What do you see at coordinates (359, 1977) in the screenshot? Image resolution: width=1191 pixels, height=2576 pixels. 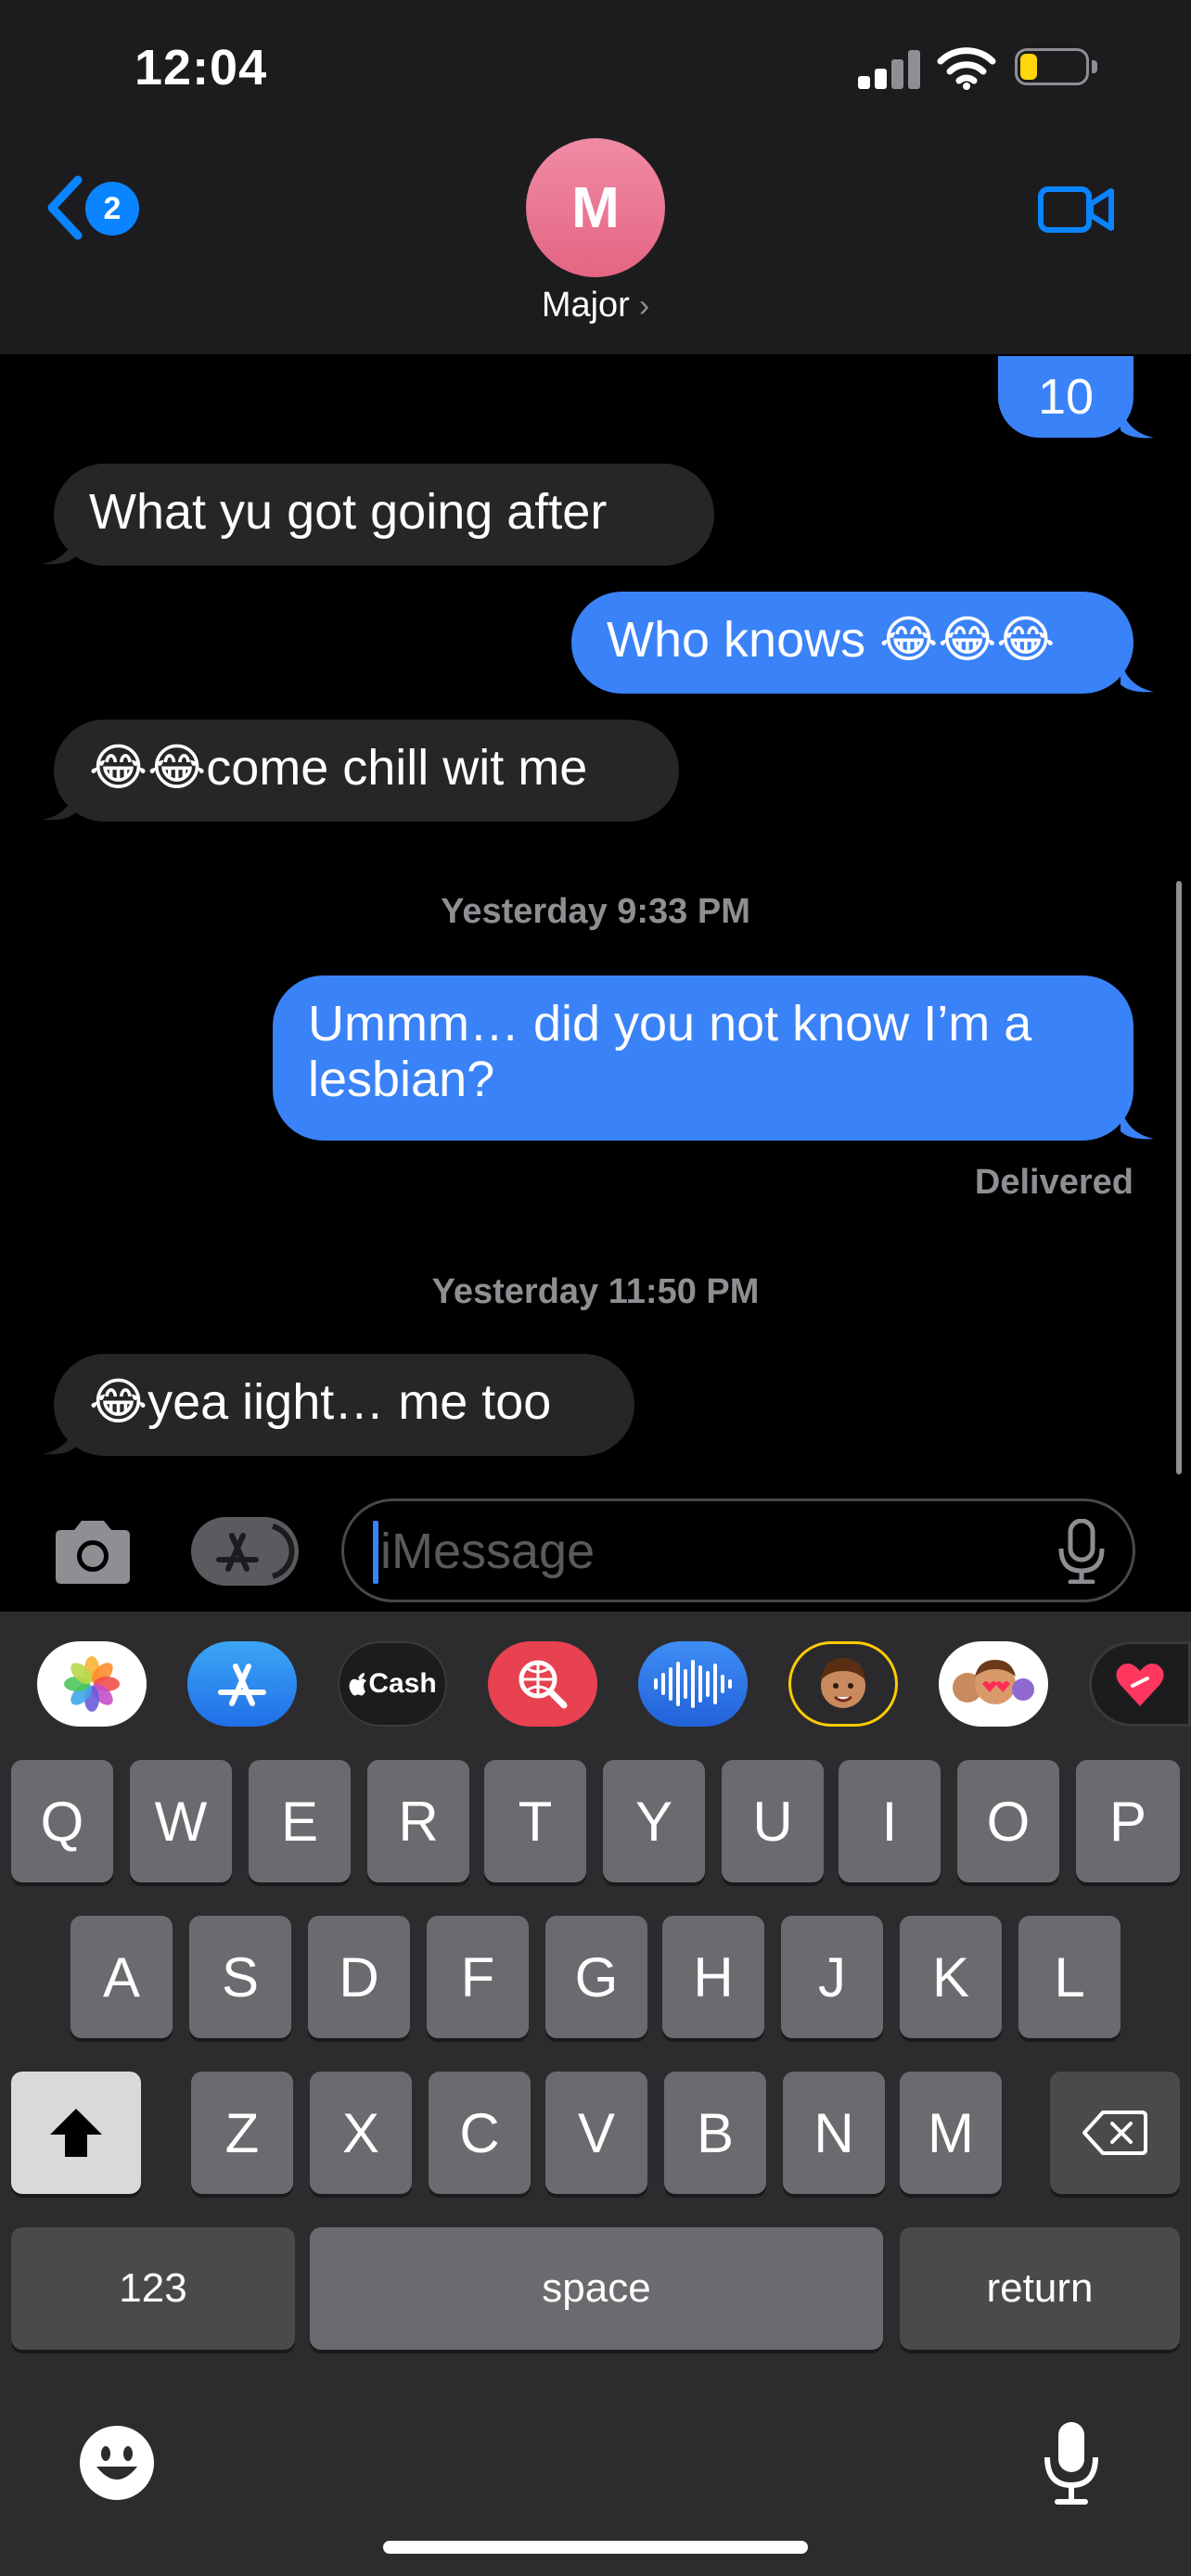 I see `key-d: D` at bounding box center [359, 1977].